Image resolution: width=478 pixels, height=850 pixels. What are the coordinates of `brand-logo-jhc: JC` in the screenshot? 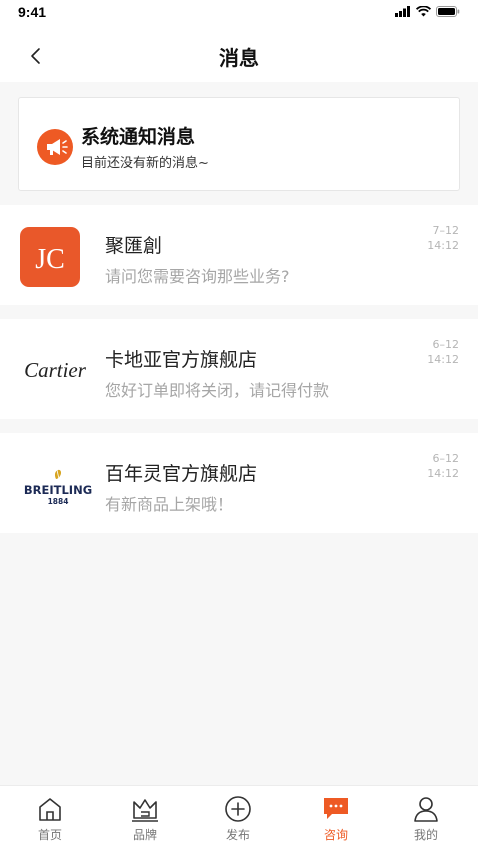 It's located at (50, 257).